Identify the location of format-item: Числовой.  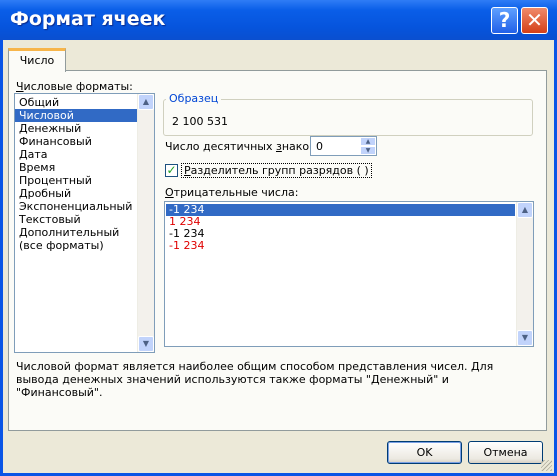
(76, 115).